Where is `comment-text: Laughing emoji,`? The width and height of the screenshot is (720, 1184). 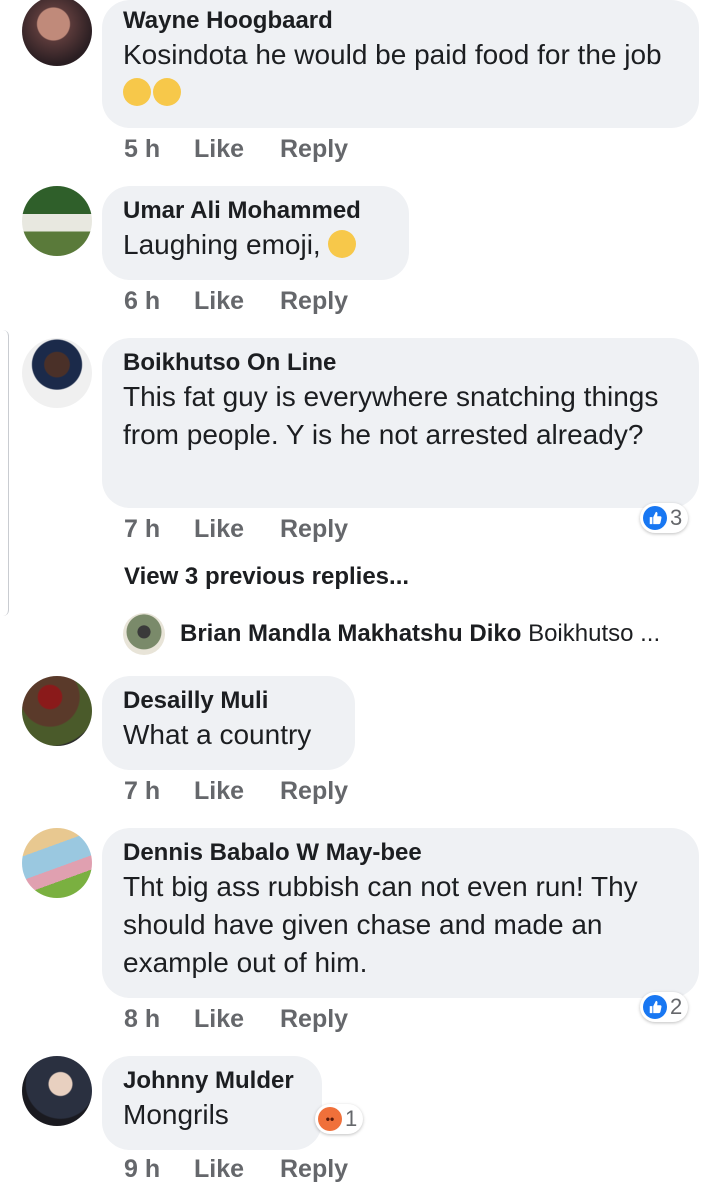 comment-text: Laughing emoji, is located at coordinates (255, 245).